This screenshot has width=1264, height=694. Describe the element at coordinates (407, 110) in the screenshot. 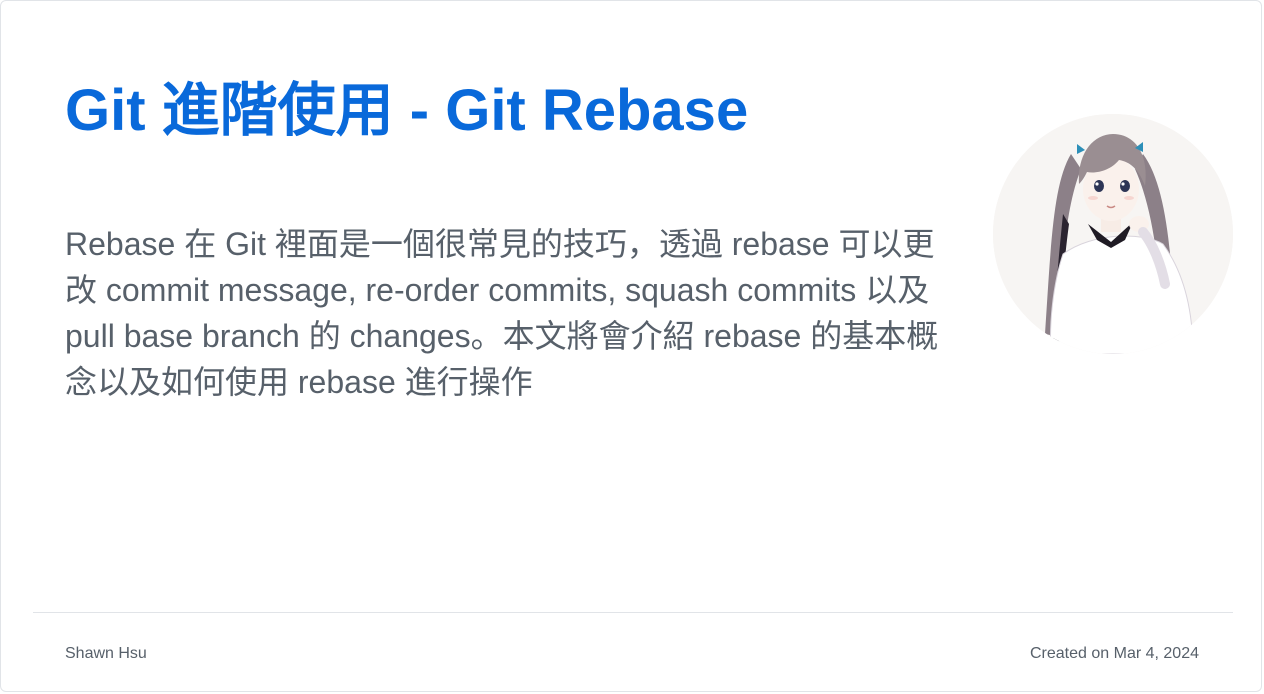

I see `page-title: Git 進階使用 - Git Rebase` at that location.